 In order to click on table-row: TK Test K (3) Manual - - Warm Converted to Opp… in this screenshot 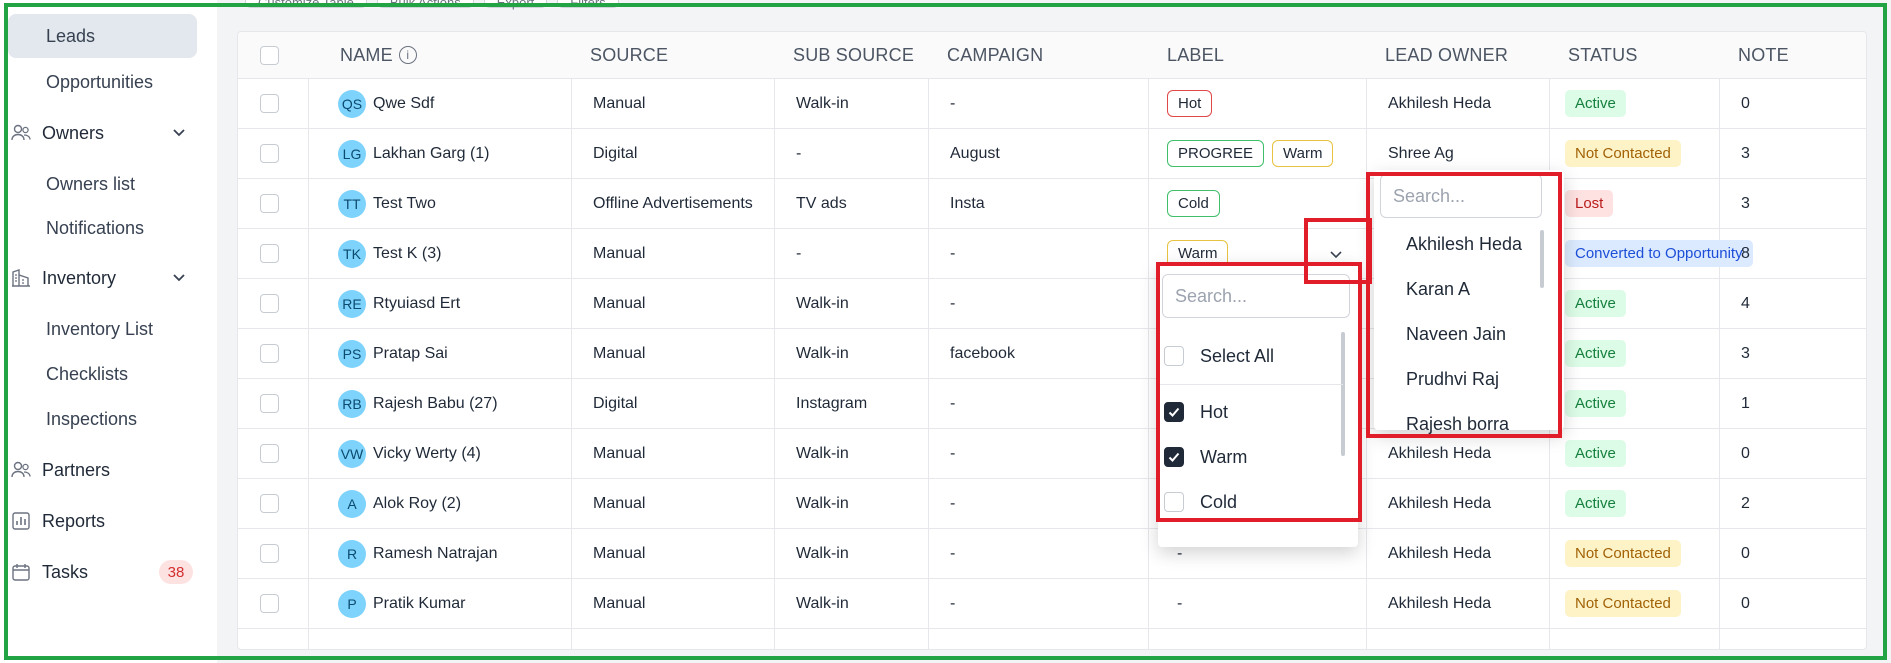, I will do `click(1052, 254)`.